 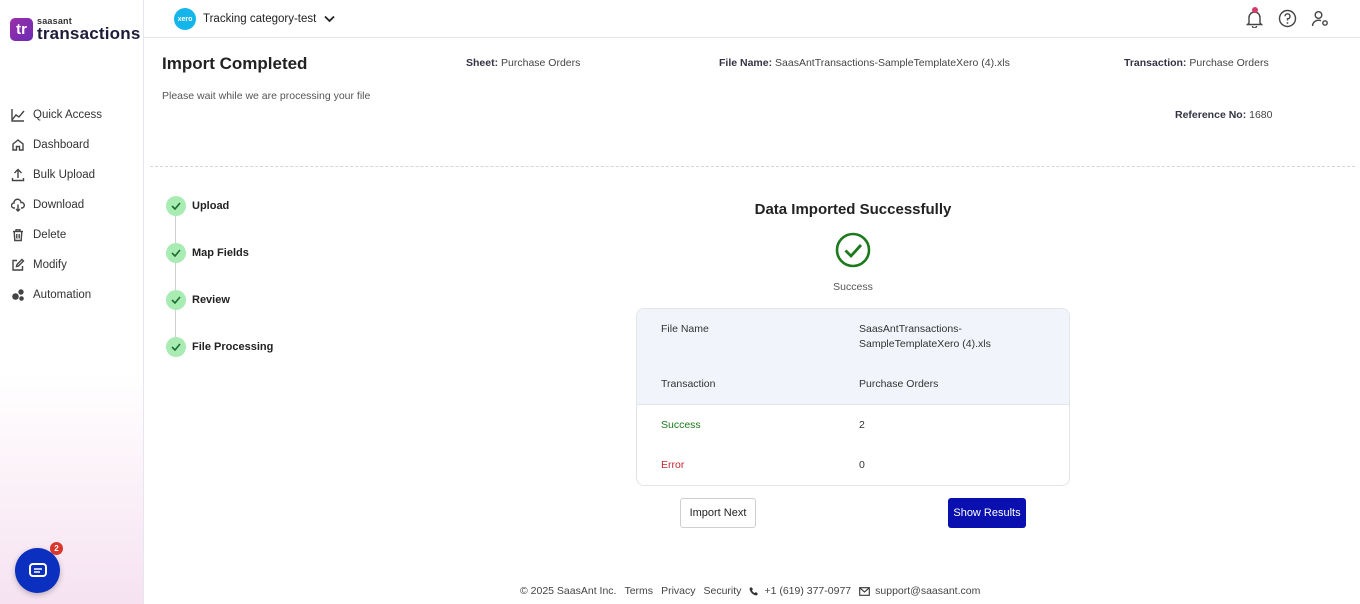 What do you see at coordinates (260, 19) in the screenshot?
I see `org-name: Tracking category-test` at bounding box center [260, 19].